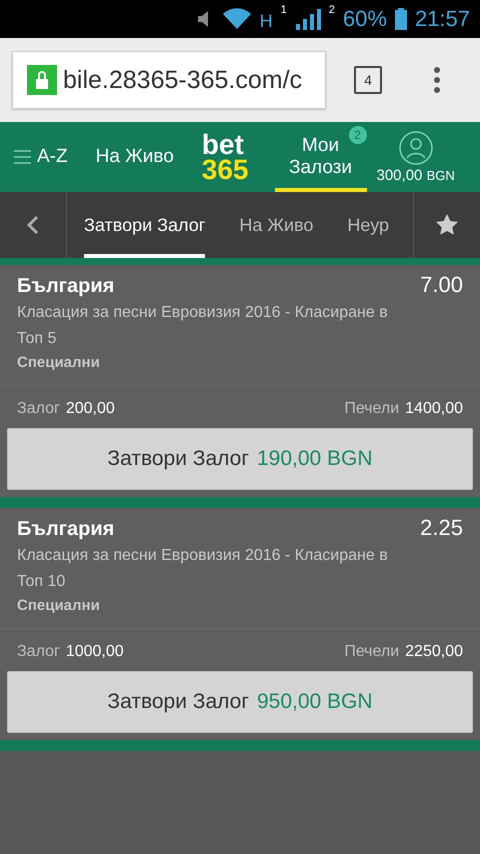 The width and height of the screenshot is (480, 854). What do you see at coordinates (441, 285) in the screenshot?
I see `odds: 7.00` at bounding box center [441, 285].